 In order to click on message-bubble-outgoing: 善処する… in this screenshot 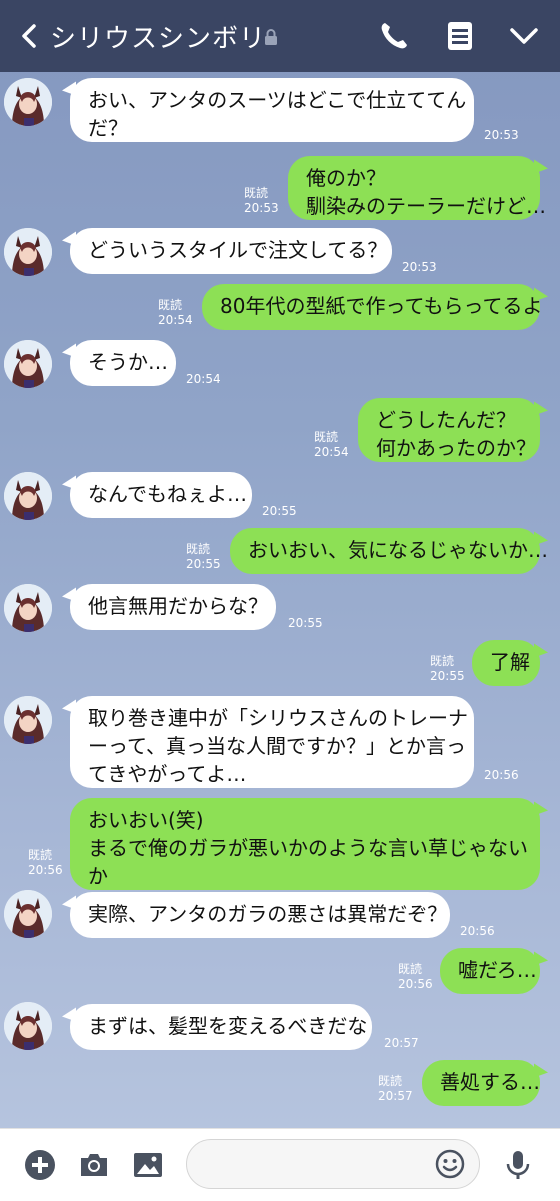, I will do `click(481, 1083)`.